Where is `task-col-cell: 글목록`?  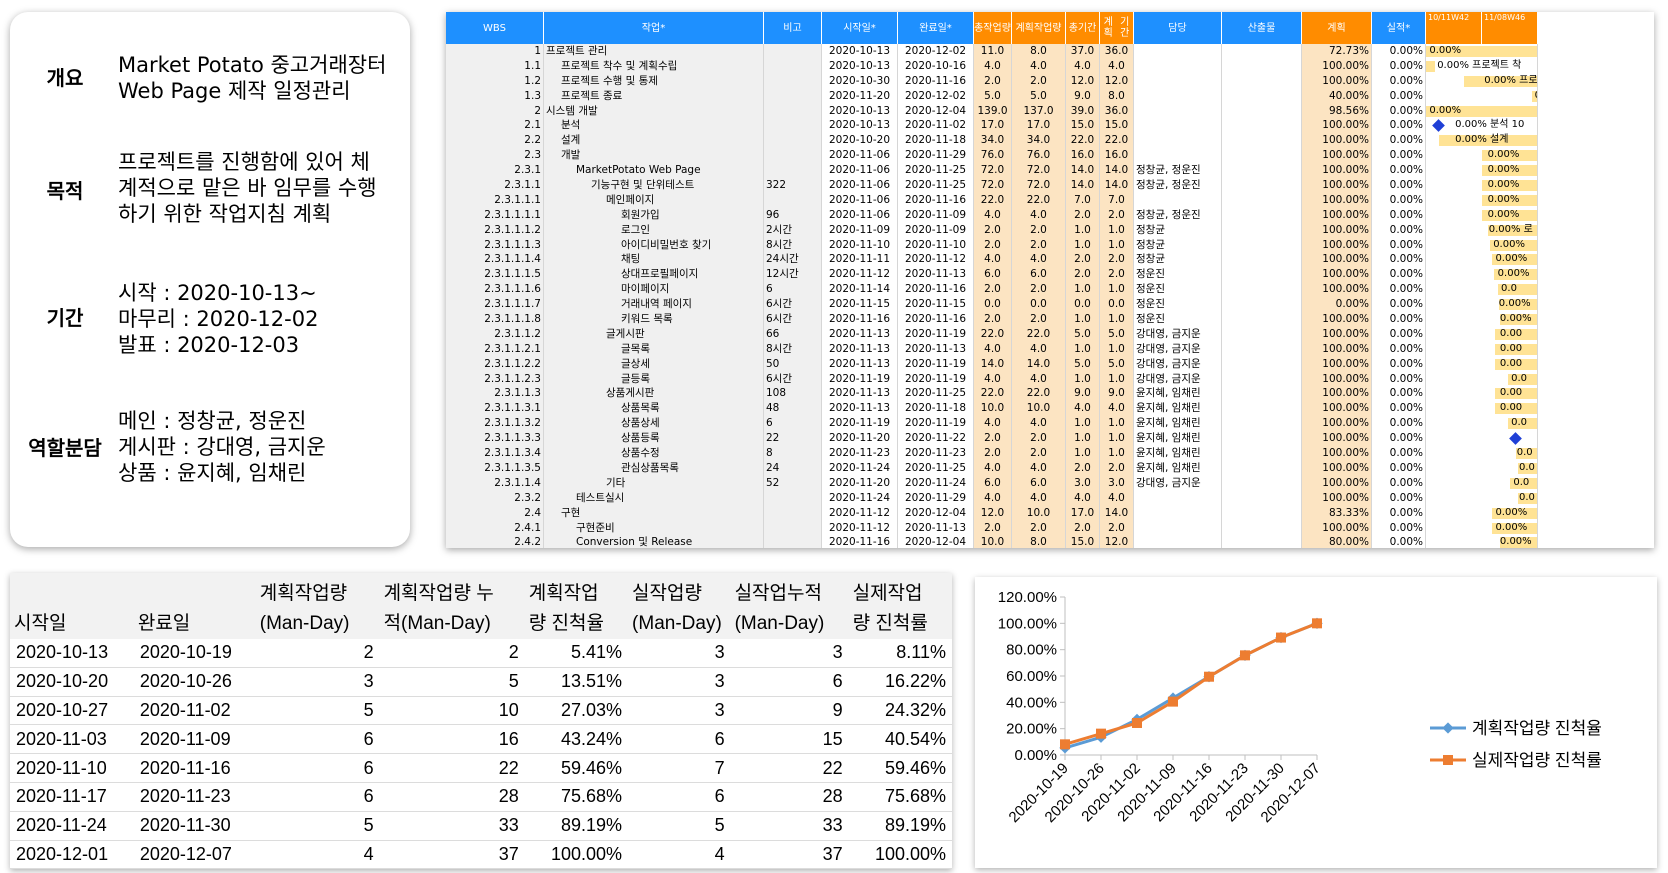 task-col-cell: 글목록 is located at coordinates (654, 349).